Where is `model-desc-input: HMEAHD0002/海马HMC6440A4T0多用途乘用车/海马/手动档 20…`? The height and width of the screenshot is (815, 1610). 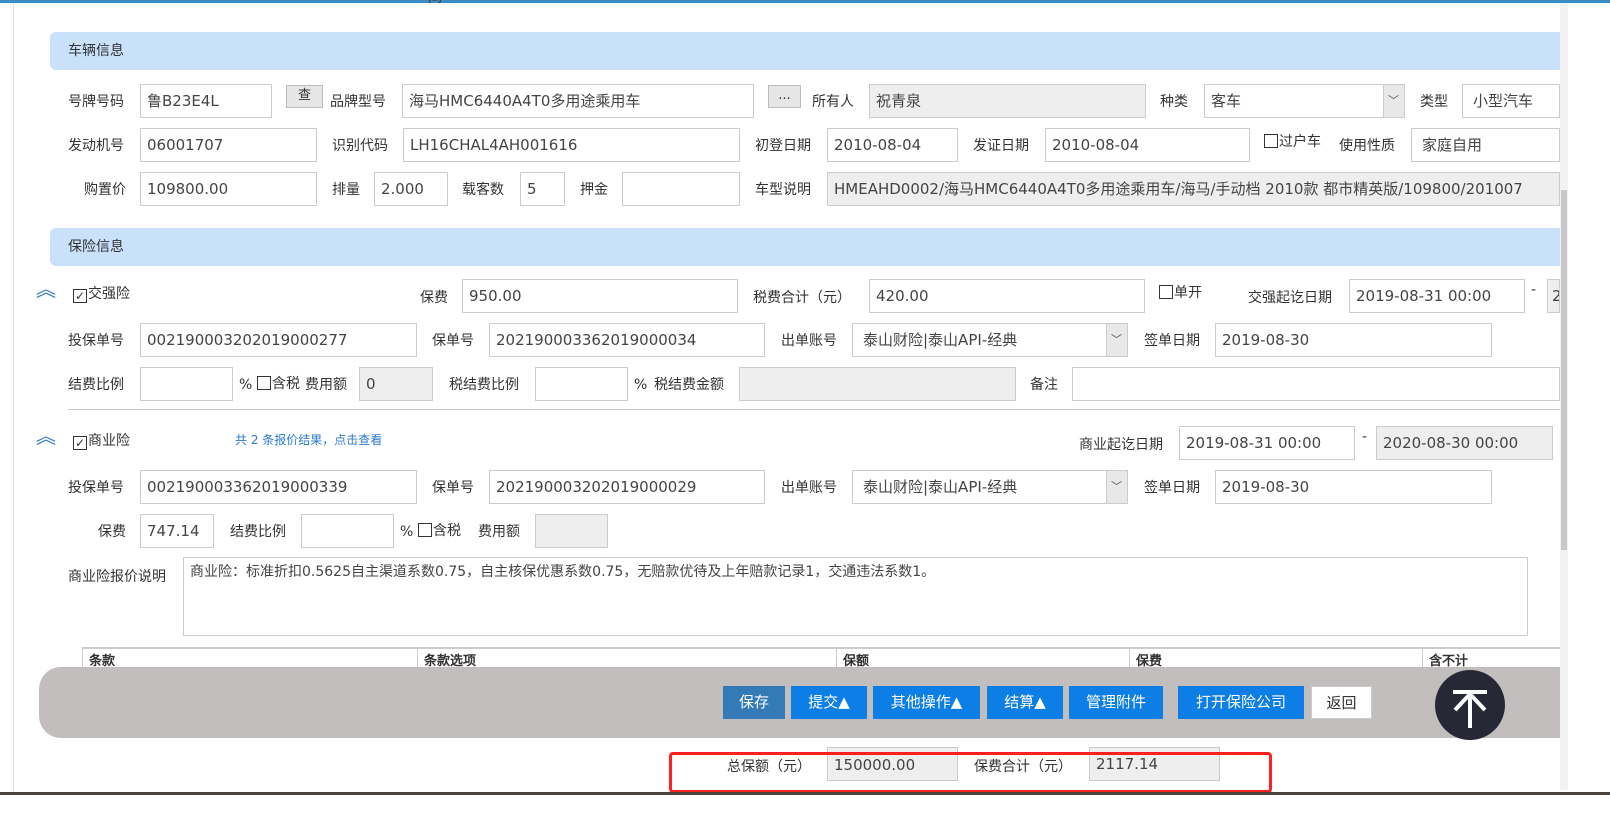 model-desc-input: HMEAHD0002/海马HMC6440A4T0多用途乘用车/海马/手动档 20… is located at coordinates (1193, 189).